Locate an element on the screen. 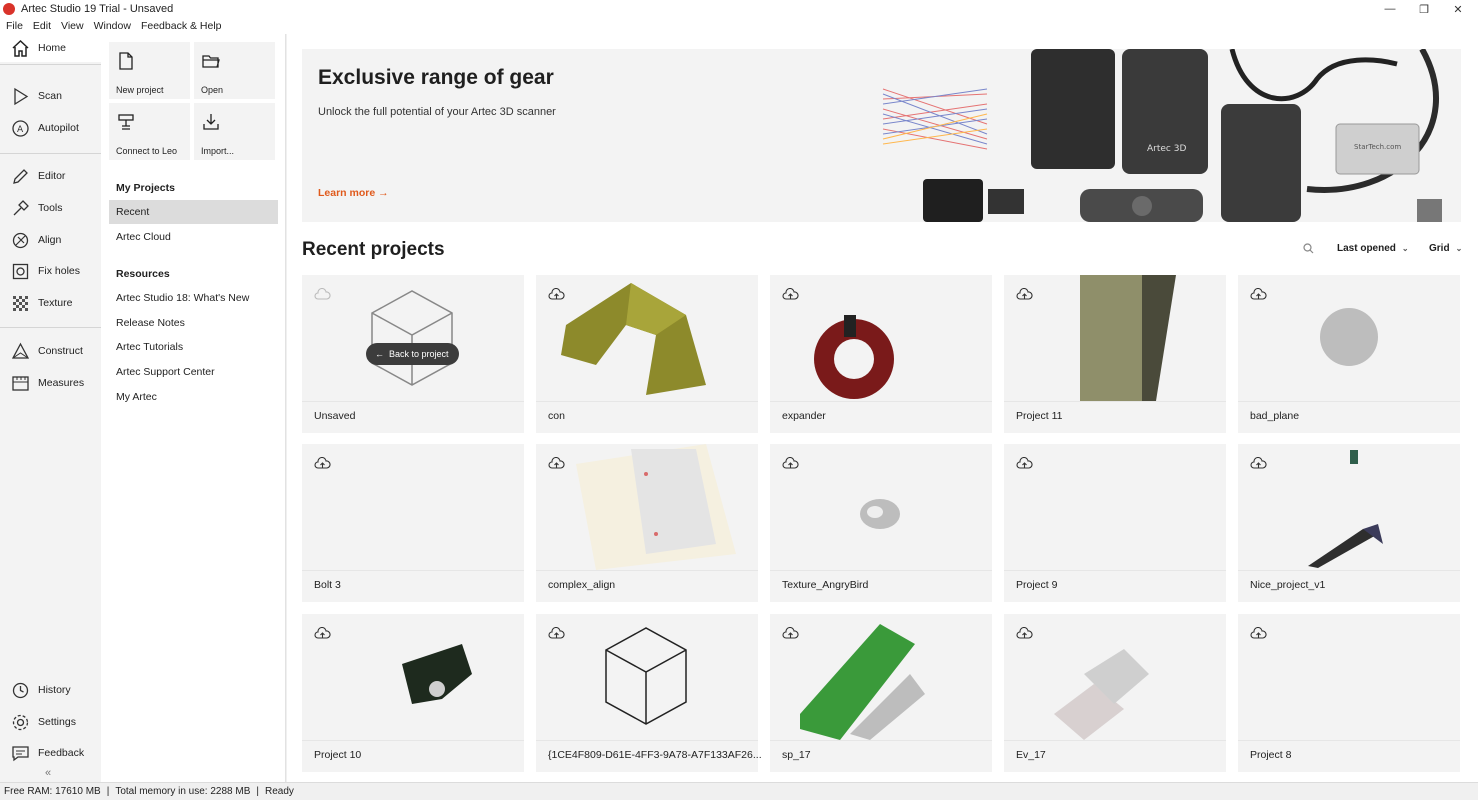 This screenshot has height=800, width=1478. recent-link: Recent is located at coordinates (193, 212).